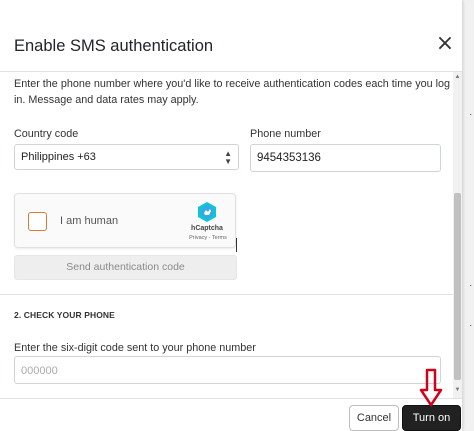 Image resolution: width=474 pixels, height=431 pixels. Describe the element at coordinates (126, 157) in the screenshot. I see `country-code-select: Philippines +63 ▲ ▼` at that location.